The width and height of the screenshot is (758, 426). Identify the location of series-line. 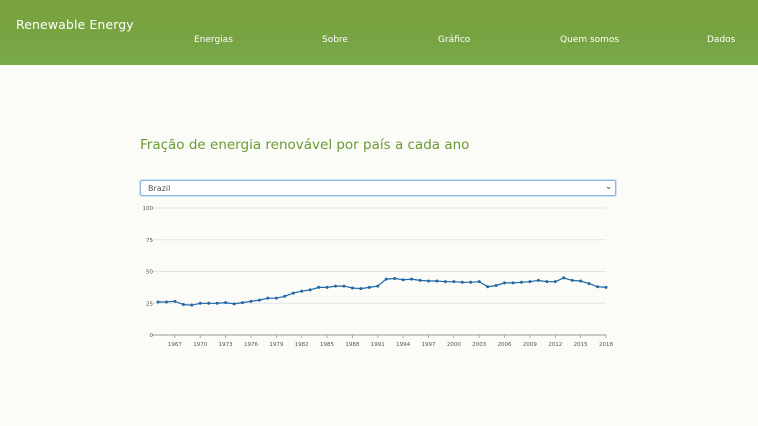
(382, 291).